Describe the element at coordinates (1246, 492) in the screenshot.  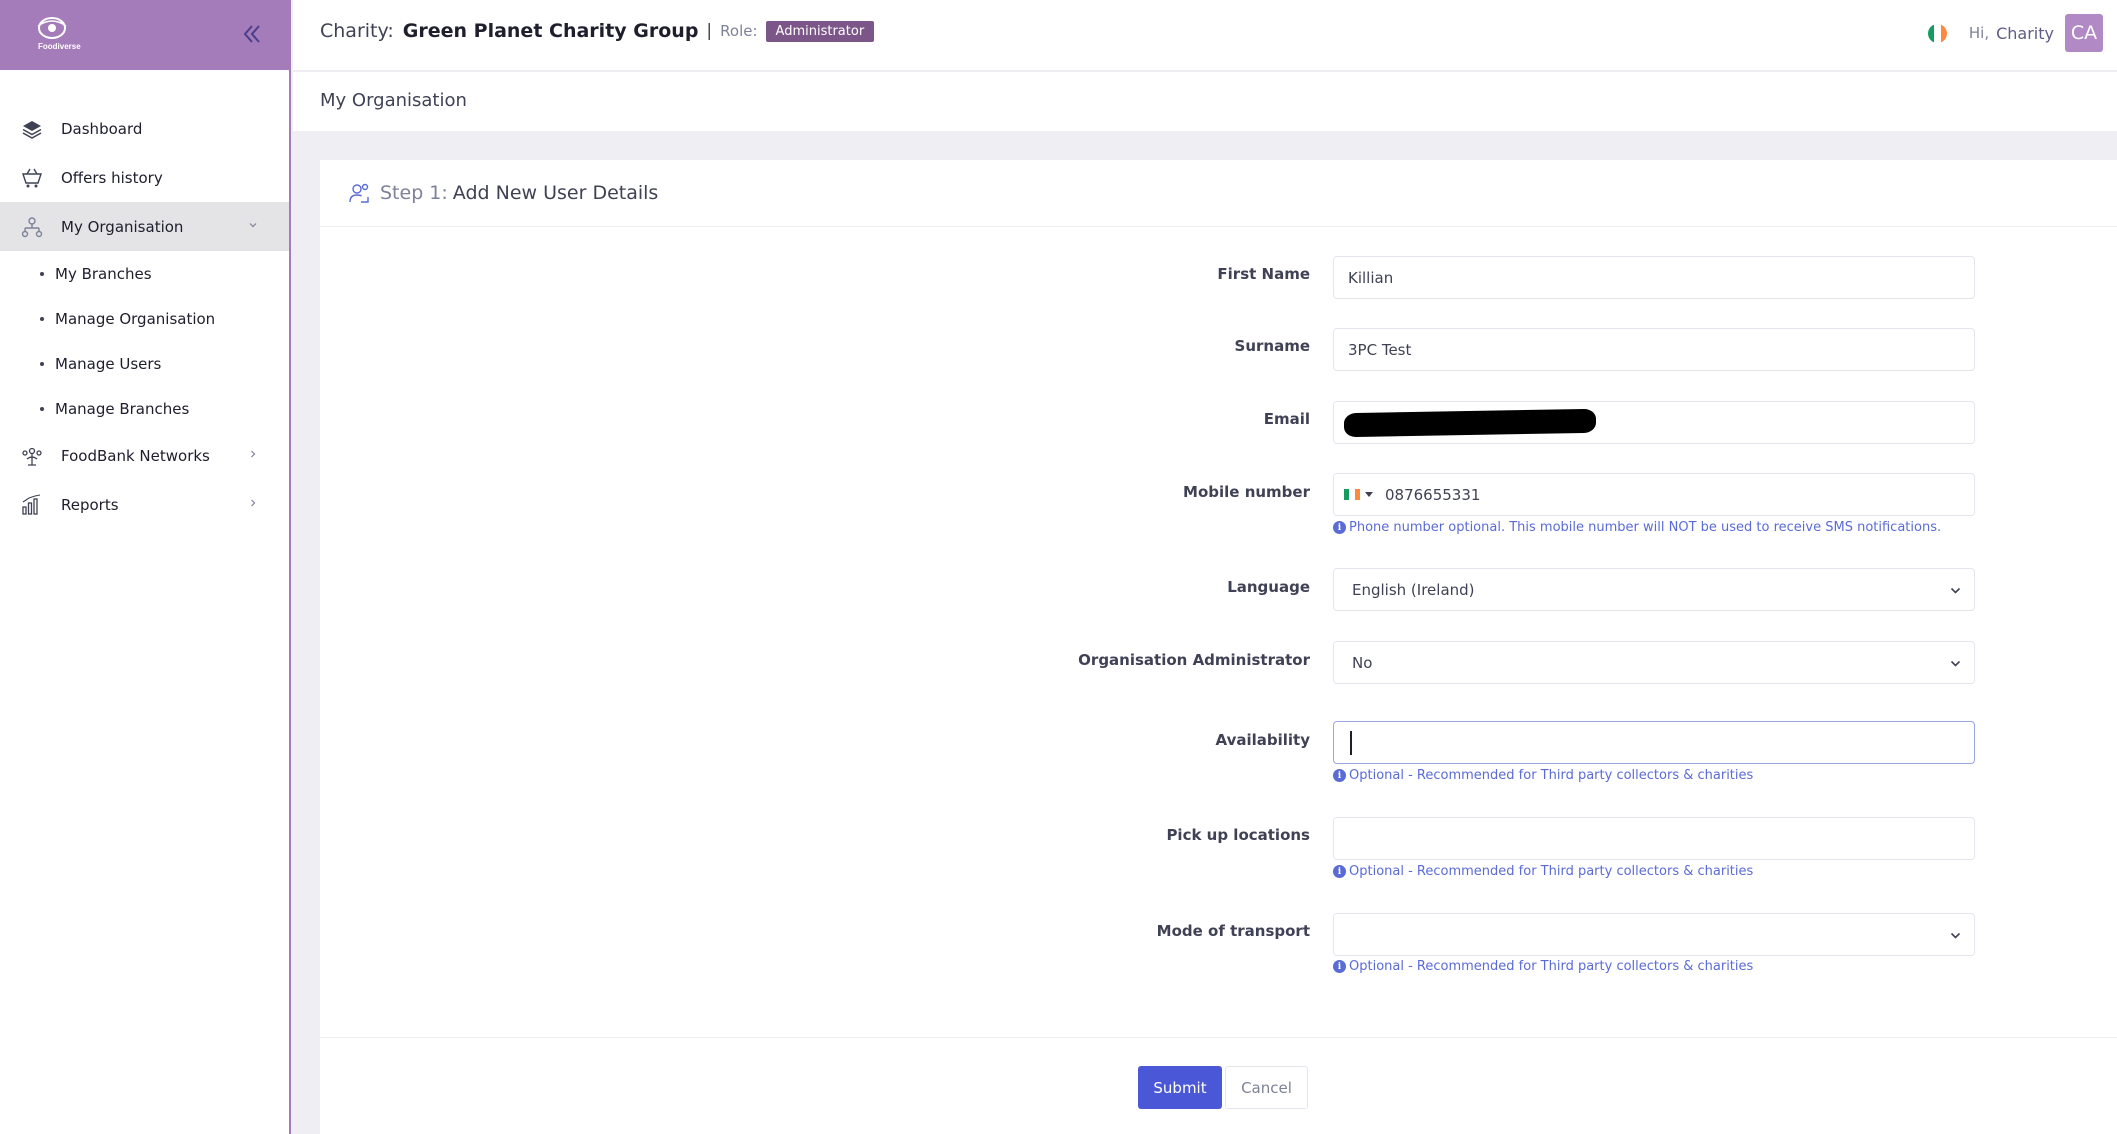
I see `mobile-number-label: Mobile number` at that location.